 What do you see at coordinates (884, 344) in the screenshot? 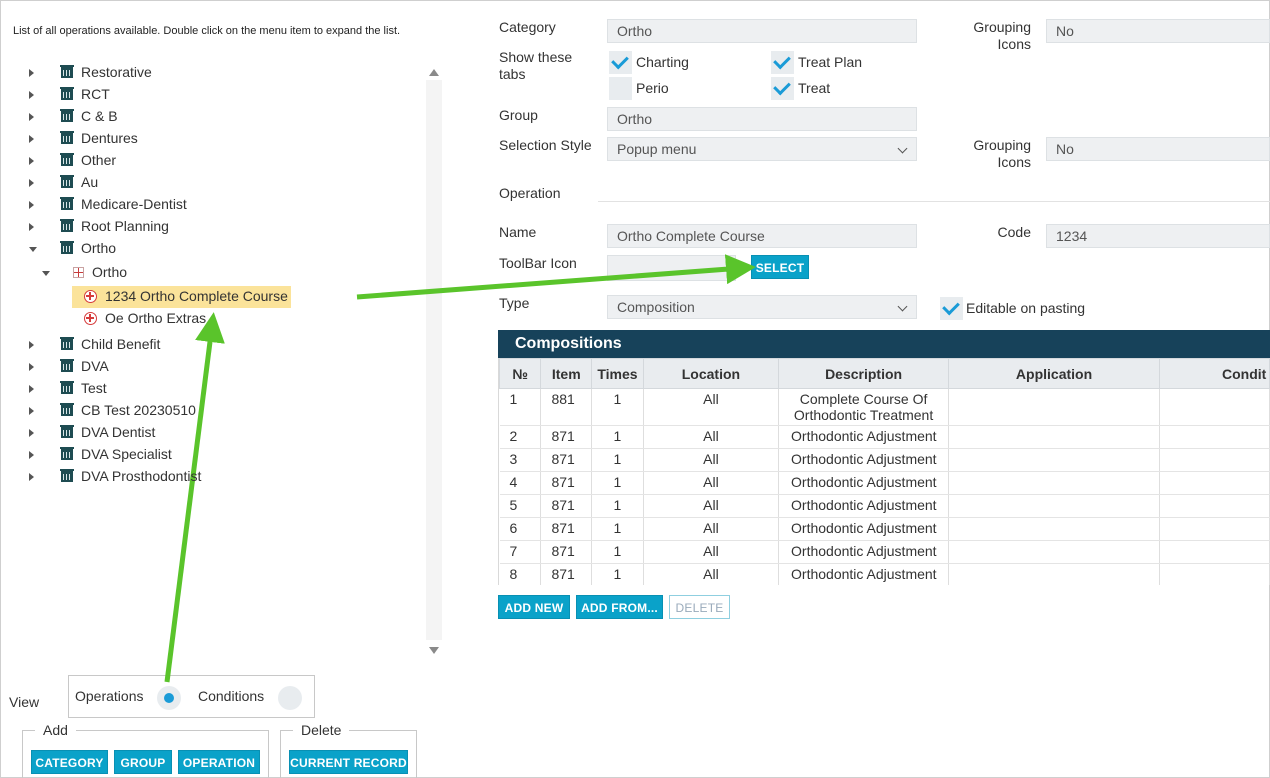
I see `compositions-title: Compositions` at bounding box center [884, 344].